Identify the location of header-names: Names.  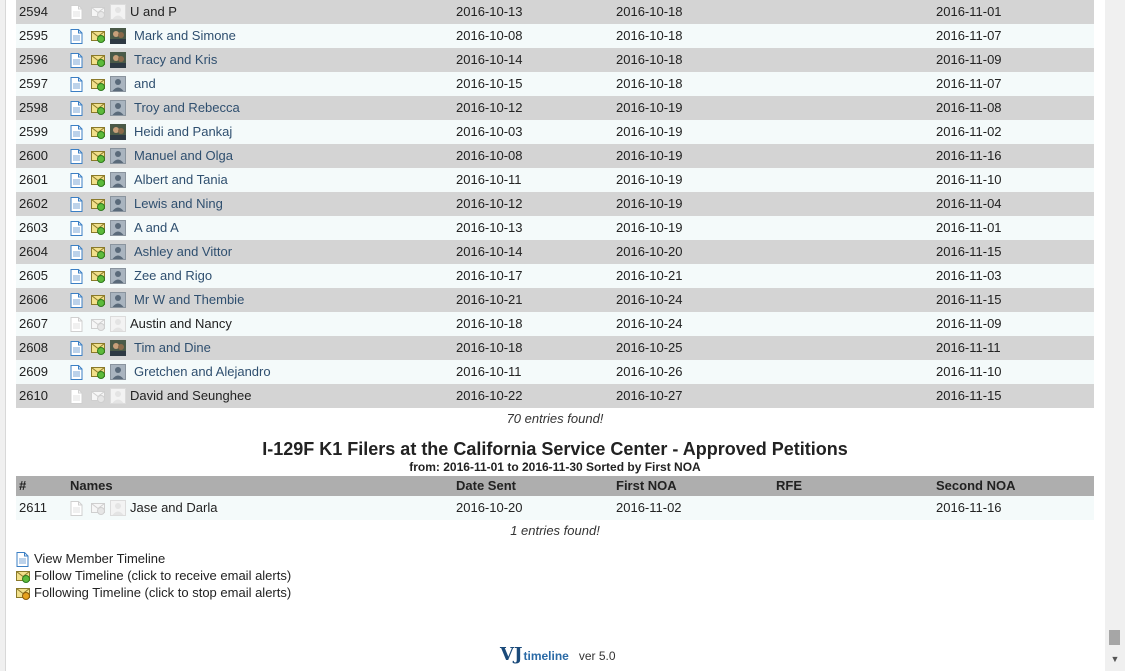
(91, 486).